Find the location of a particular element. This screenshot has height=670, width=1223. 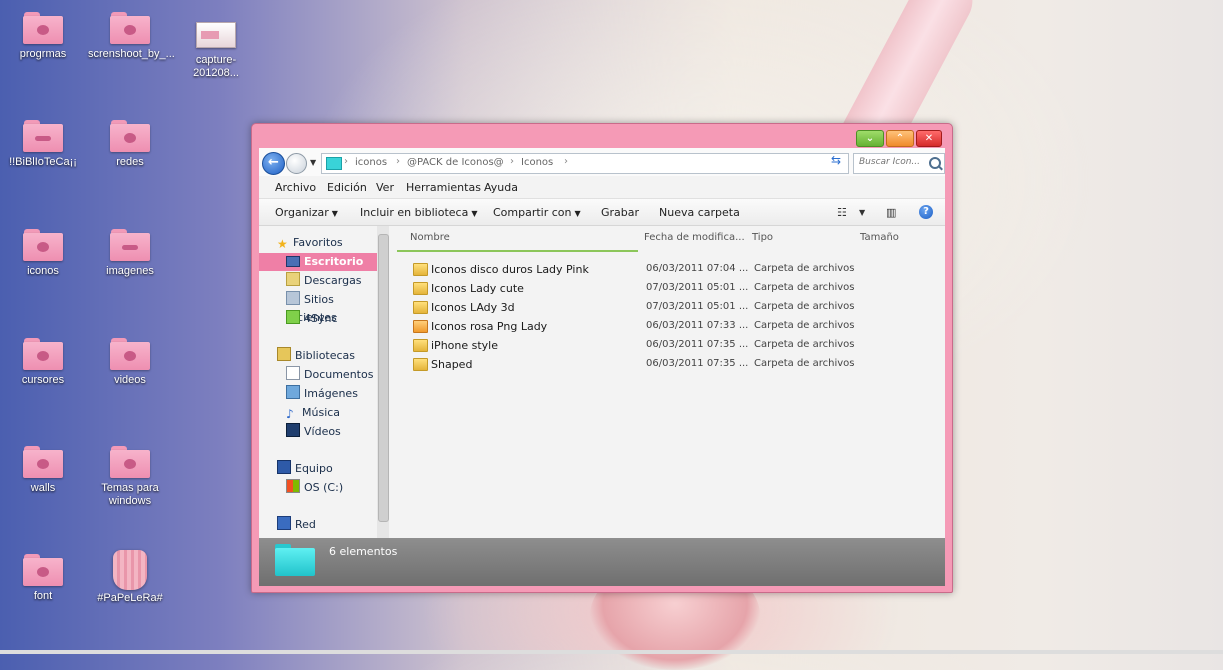

nav-label: Bibliotecas is located at coordinates (325, 355).